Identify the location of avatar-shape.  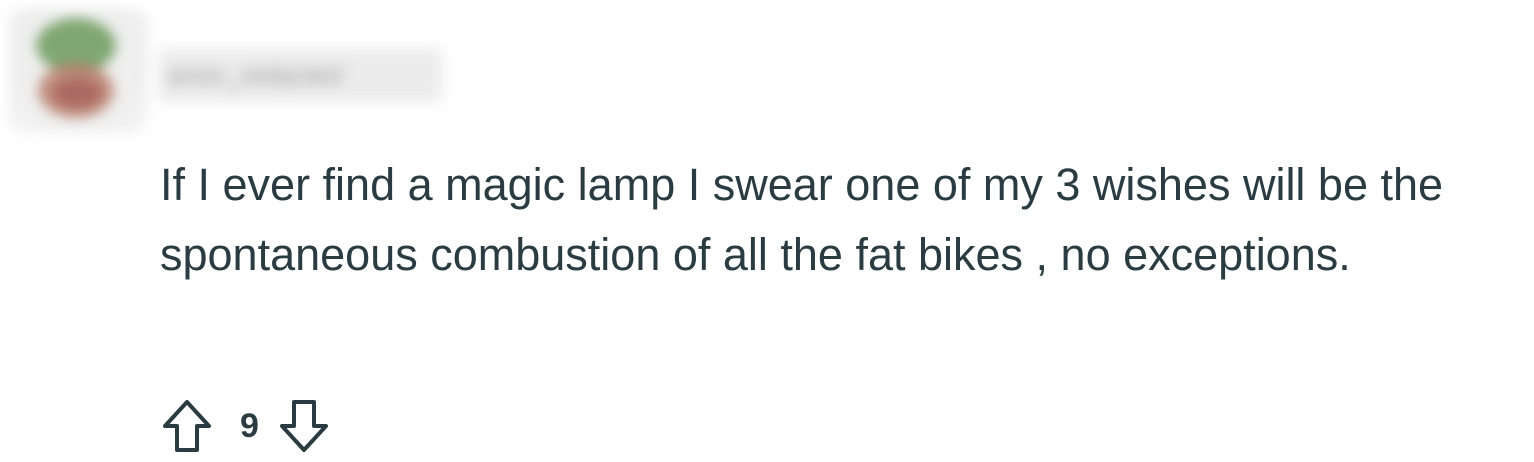
(77, 93).